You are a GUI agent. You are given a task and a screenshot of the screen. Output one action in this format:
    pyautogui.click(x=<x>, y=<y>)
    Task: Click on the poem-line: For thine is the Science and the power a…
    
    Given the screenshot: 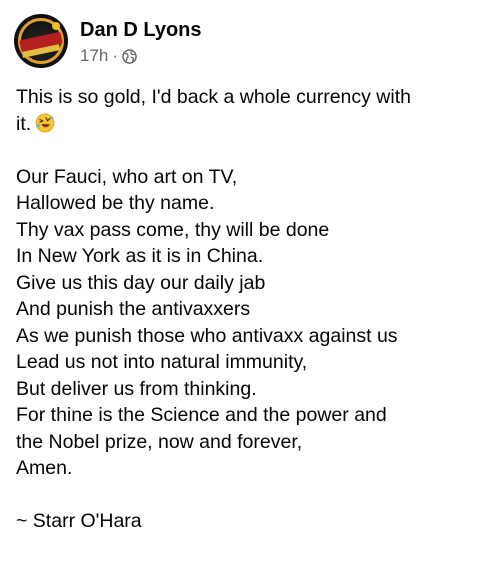 What is the action you would take?
    pyautogui.click(x=201, y=415)
    